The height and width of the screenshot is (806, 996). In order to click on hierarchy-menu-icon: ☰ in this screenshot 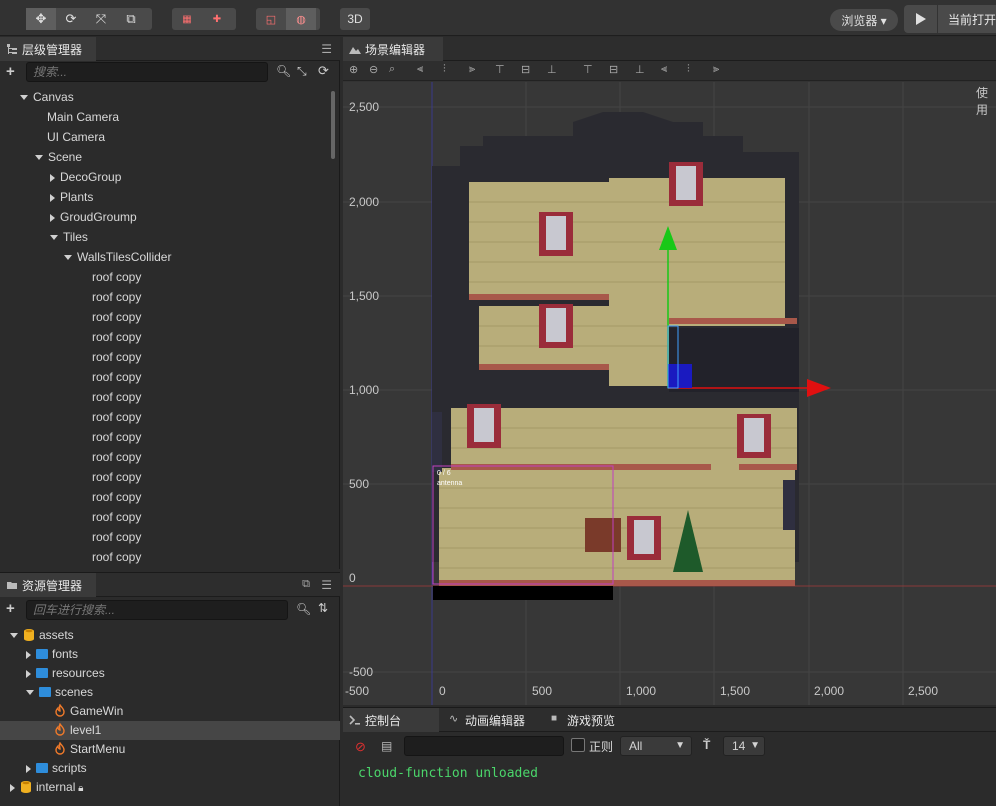, I will do `click(326, 49)`.